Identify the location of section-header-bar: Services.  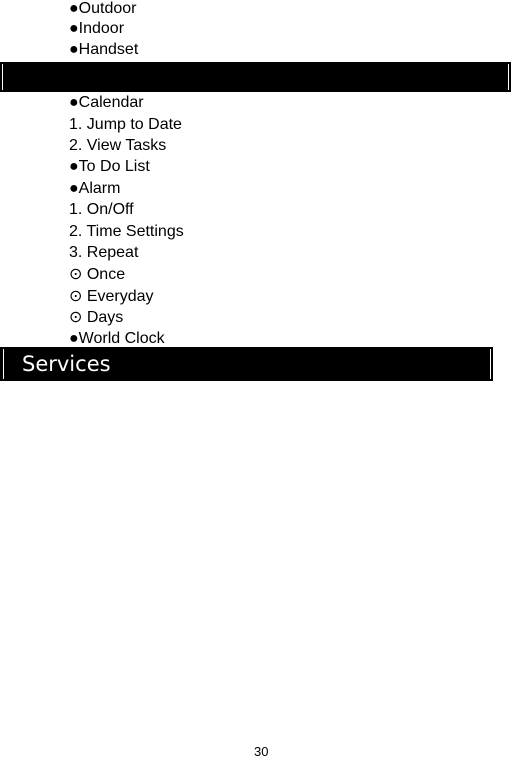
(246, 364).